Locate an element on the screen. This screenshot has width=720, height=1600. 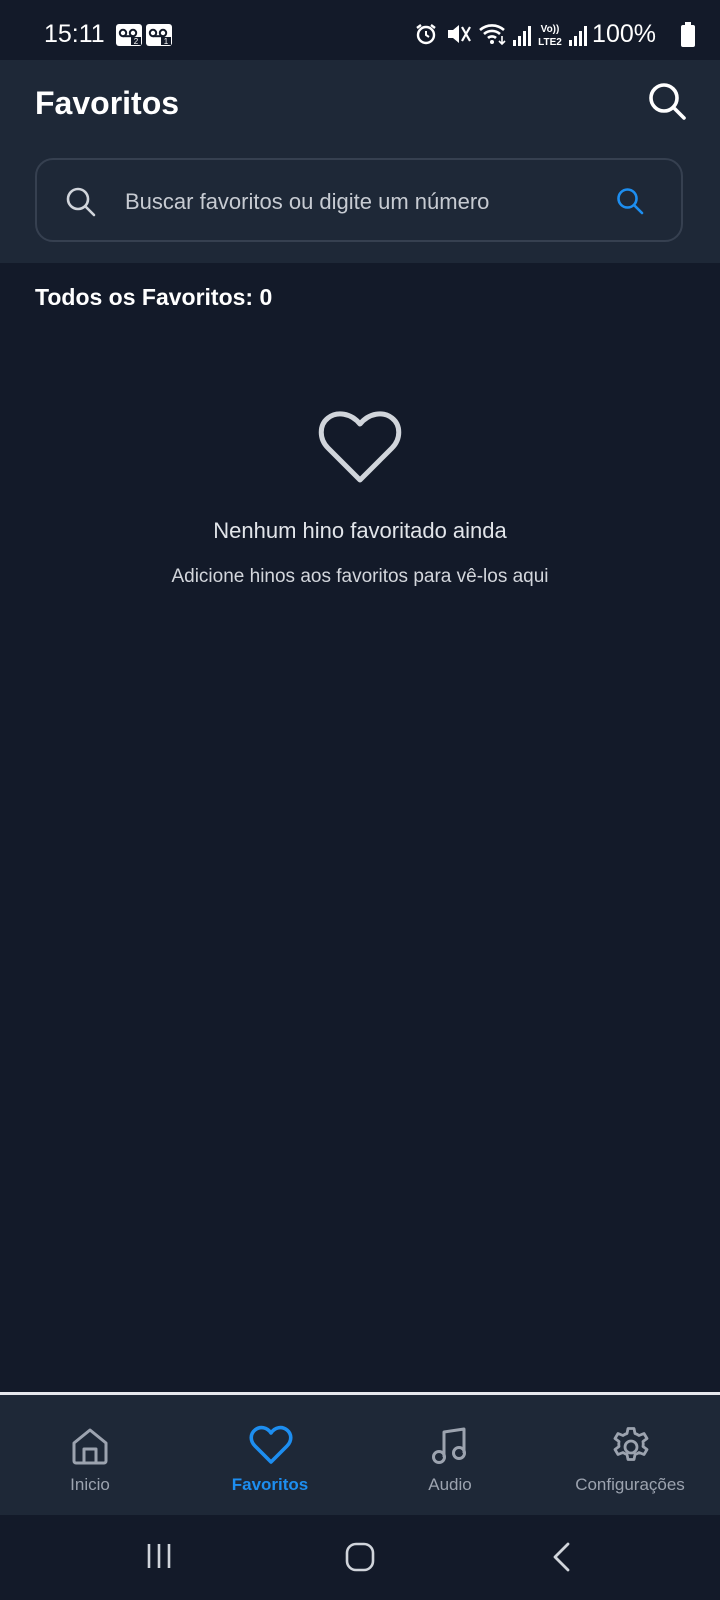
status-icons: Vo)) LTE2 100% is located at coordinates (555, 30).